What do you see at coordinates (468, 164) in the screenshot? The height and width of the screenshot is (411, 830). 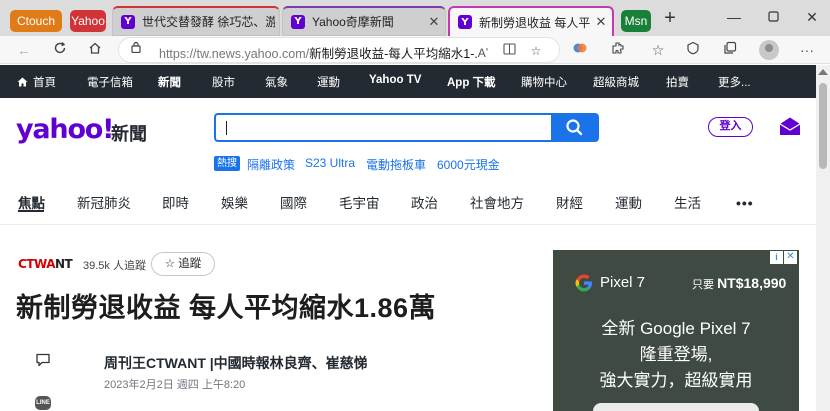 I see `trending-link: 6000元現金` at bounding box center [468, 164].